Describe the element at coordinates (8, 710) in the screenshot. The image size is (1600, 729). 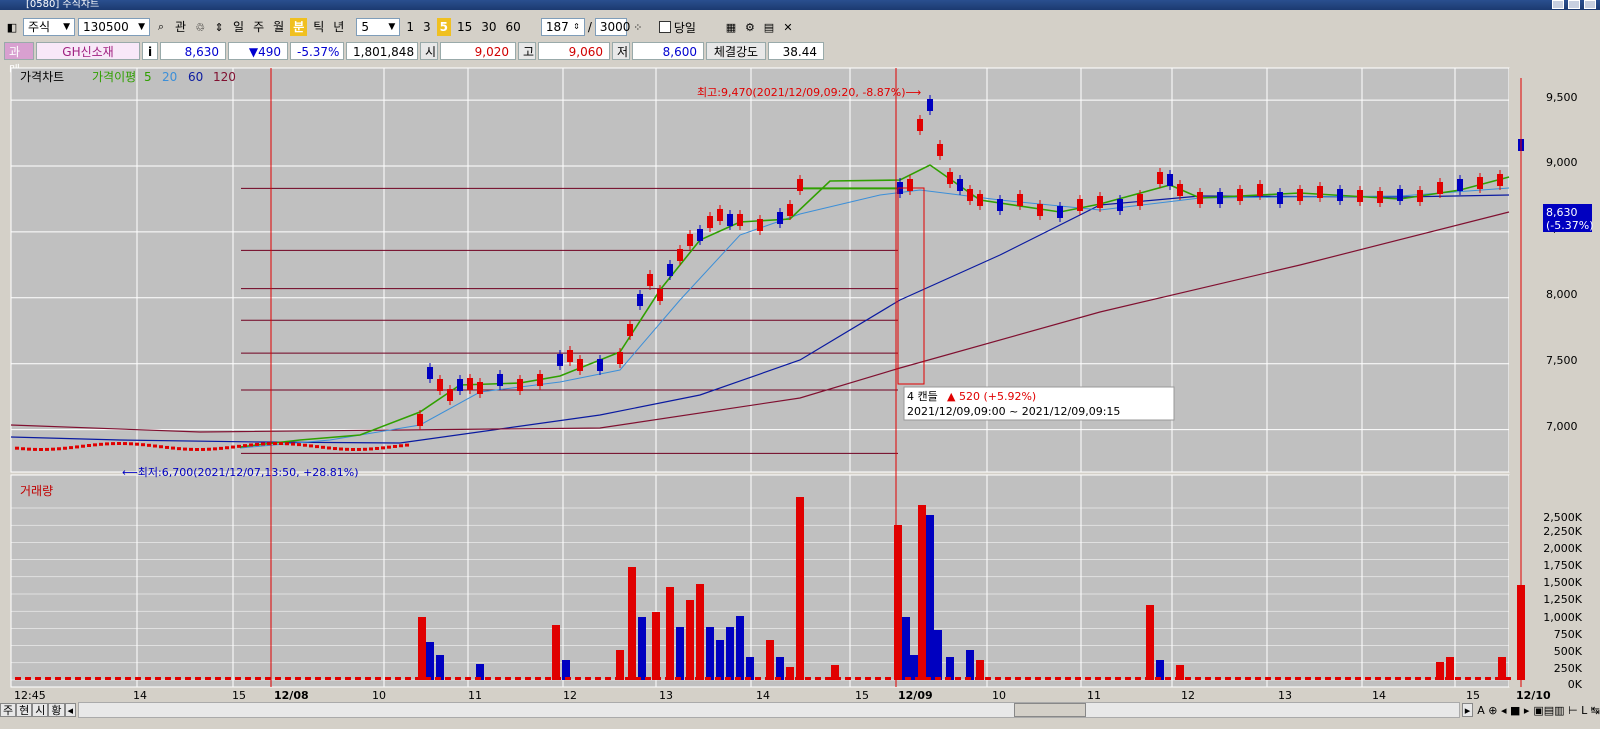
I see `tab-week: 주` at that location.